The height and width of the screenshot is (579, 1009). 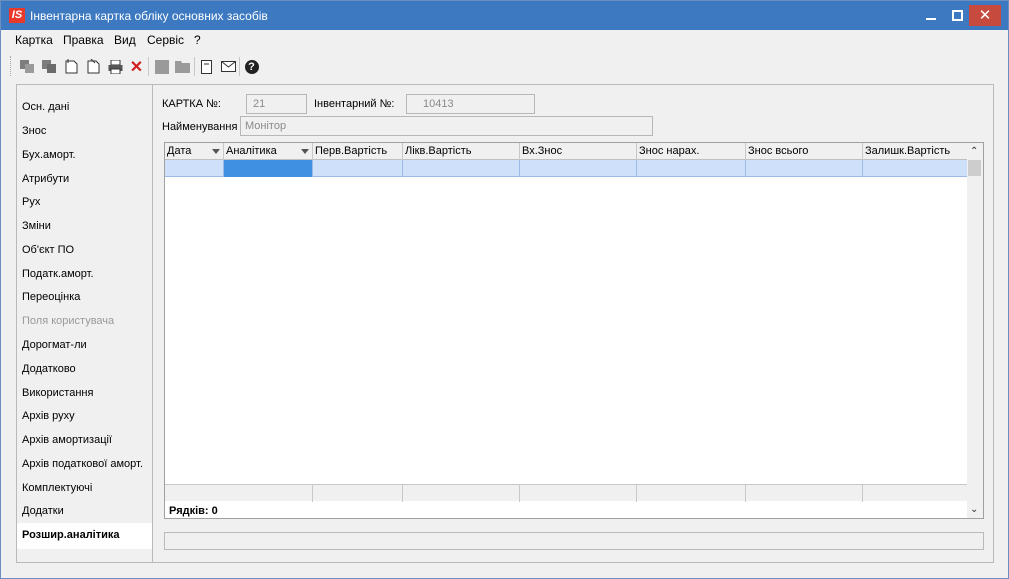 I want to click on toolbar-grip, so click(x=11, y=66).